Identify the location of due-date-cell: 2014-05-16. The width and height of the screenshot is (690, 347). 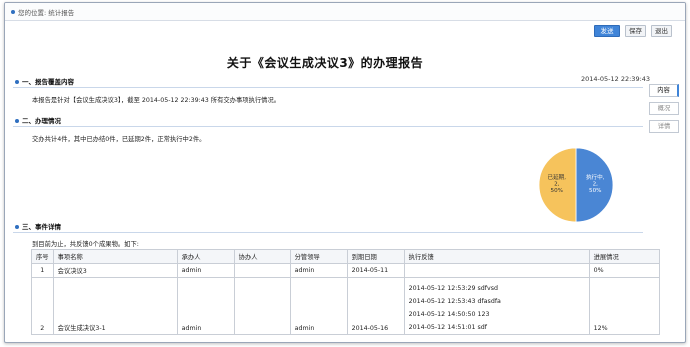
(375, 306).